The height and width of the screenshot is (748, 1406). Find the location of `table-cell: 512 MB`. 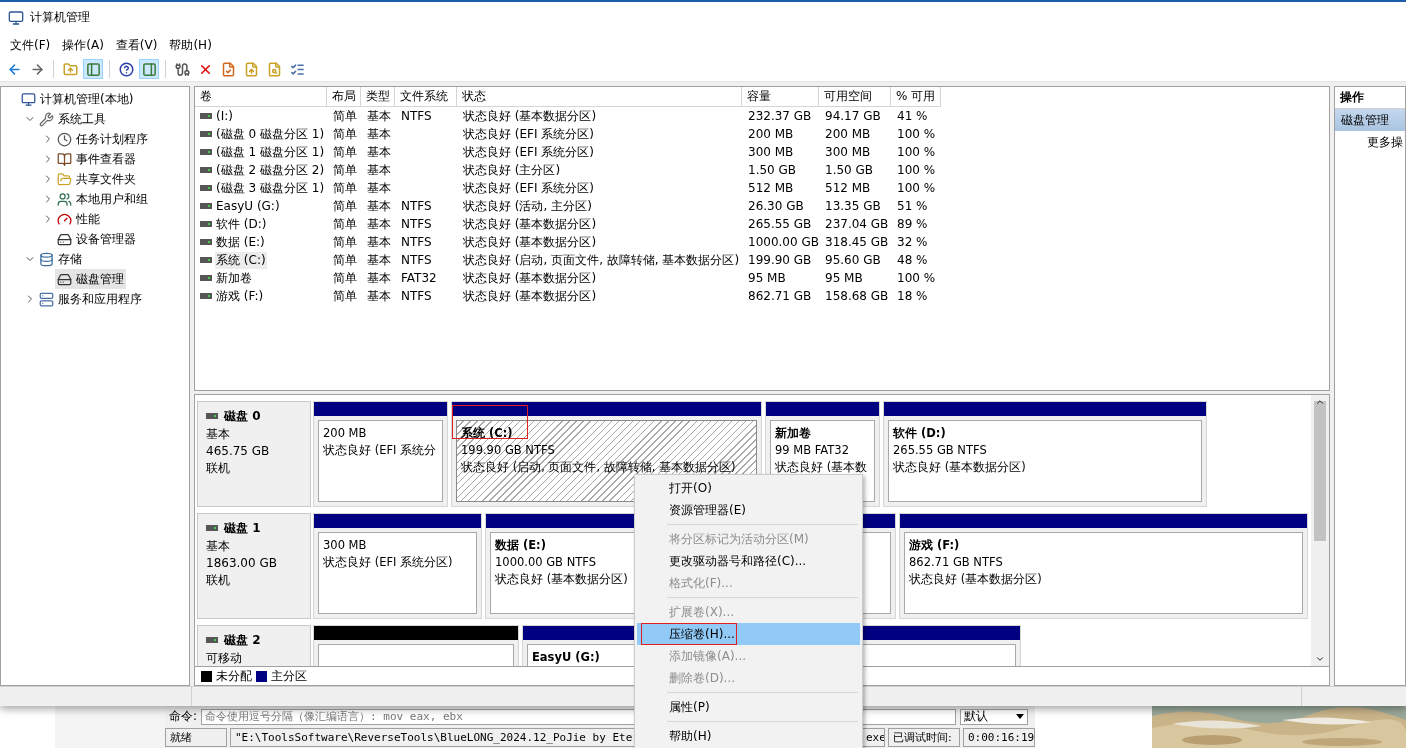

table-cell: 512 MB is located at coordinates (771, 188).